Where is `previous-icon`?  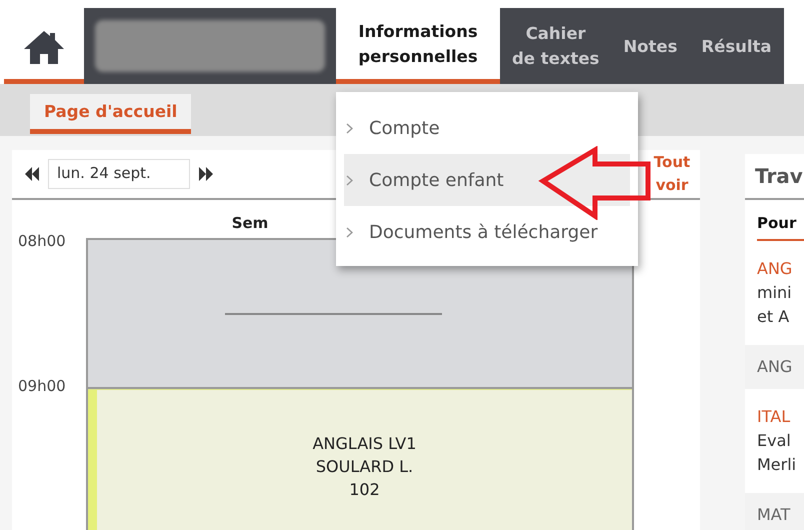
previous-icon is located at coordinates (32, 174).